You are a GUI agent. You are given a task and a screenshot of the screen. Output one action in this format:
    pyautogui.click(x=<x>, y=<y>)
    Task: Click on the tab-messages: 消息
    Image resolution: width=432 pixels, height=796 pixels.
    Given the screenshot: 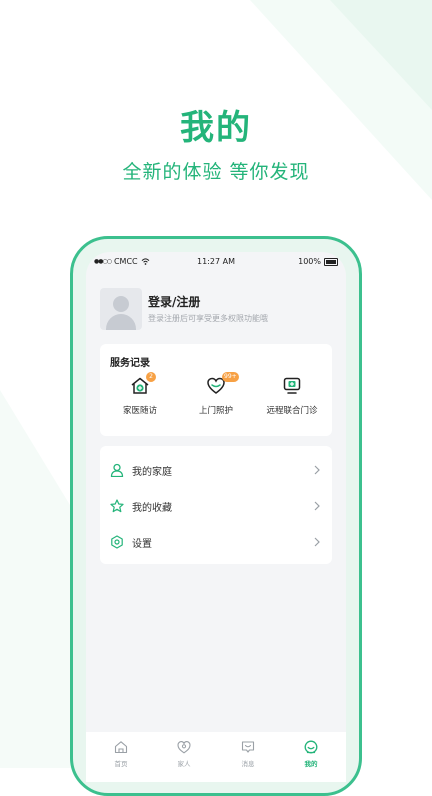 What is the action you would take?
    pyautogui.click(x=248, y=755)
    